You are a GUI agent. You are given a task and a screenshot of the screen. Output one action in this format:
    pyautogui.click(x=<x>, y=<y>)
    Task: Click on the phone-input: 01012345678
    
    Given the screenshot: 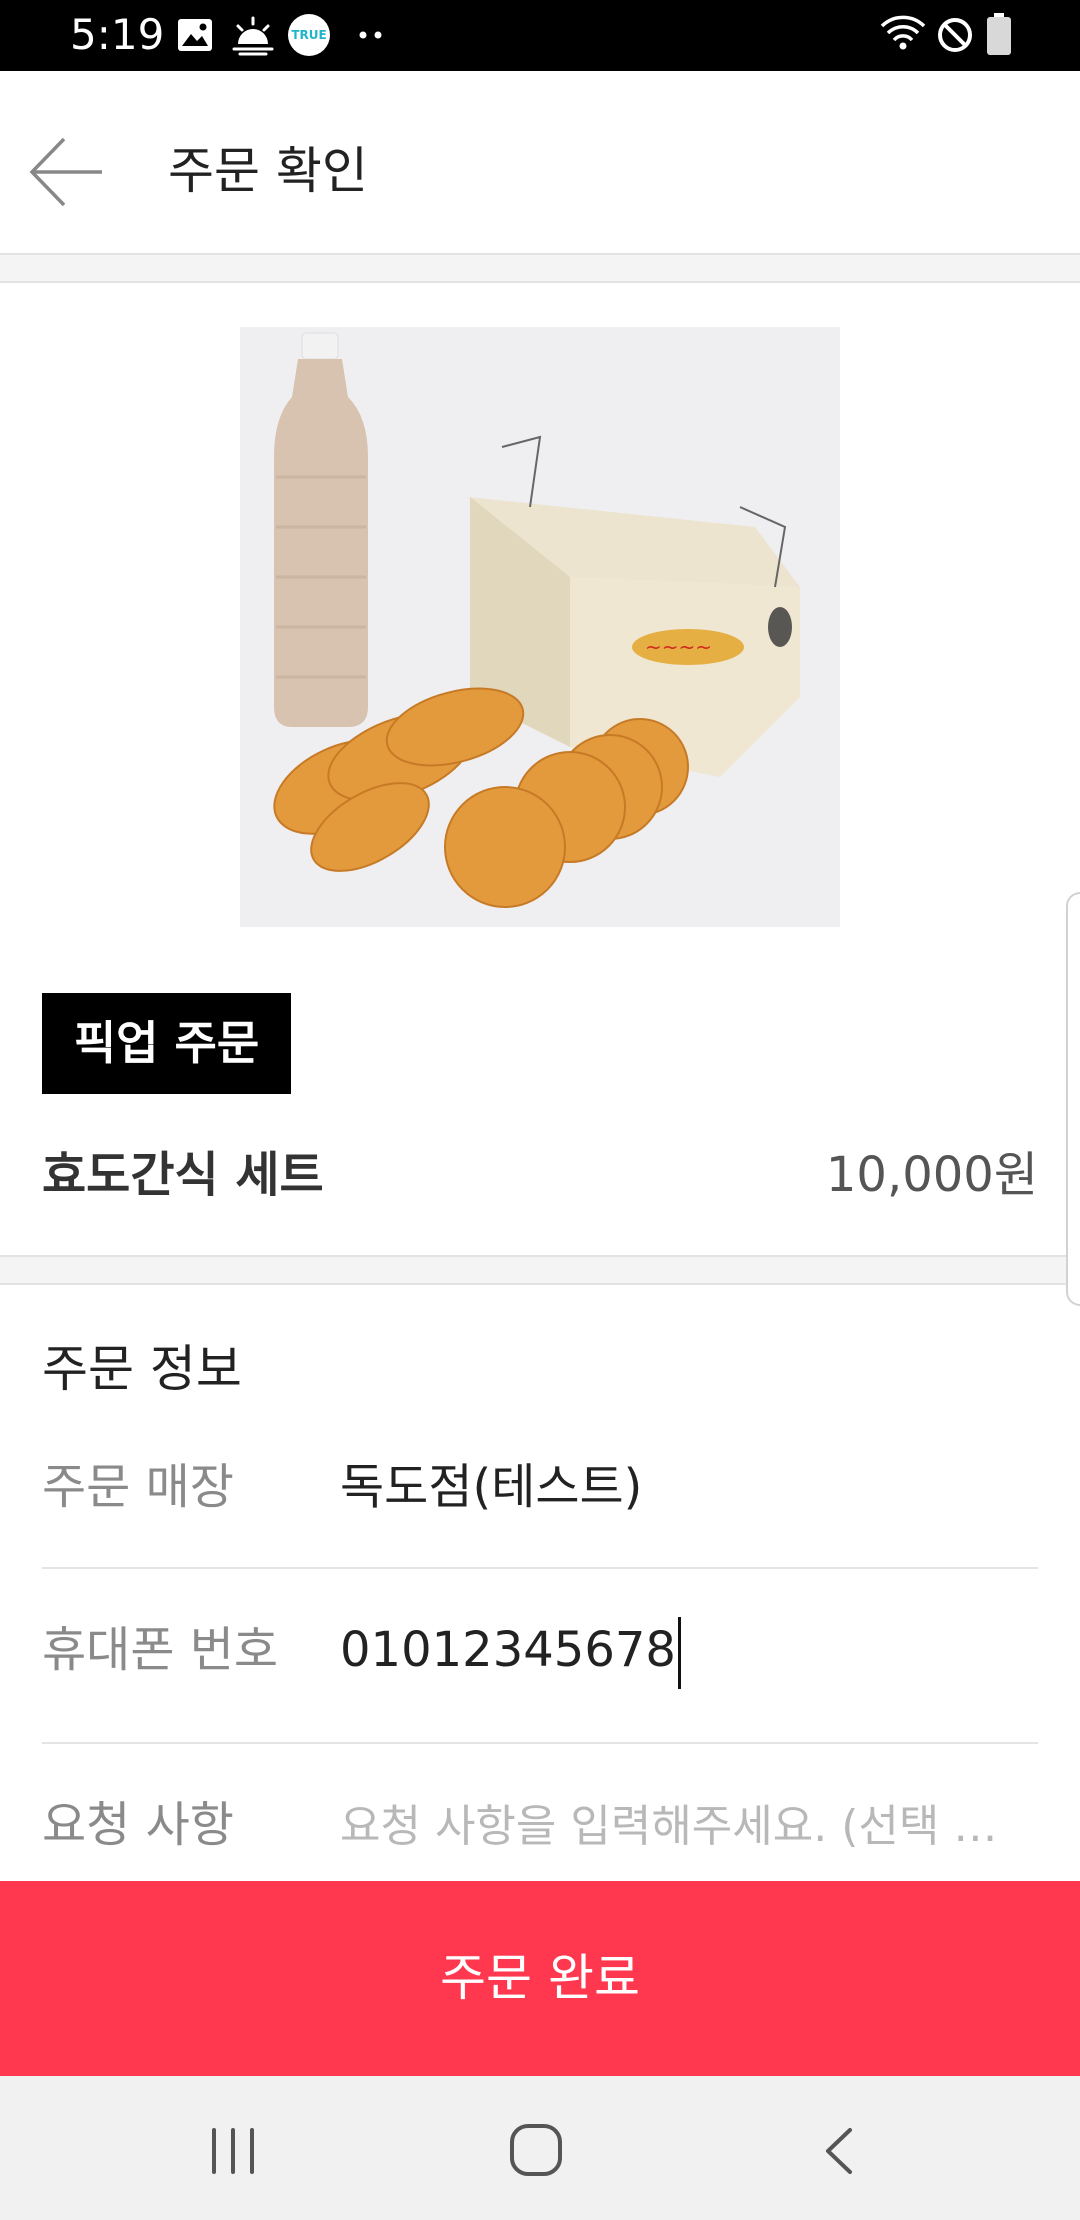 What is the action you would take?
    pyautogui.click(x=510, y=1652)
    